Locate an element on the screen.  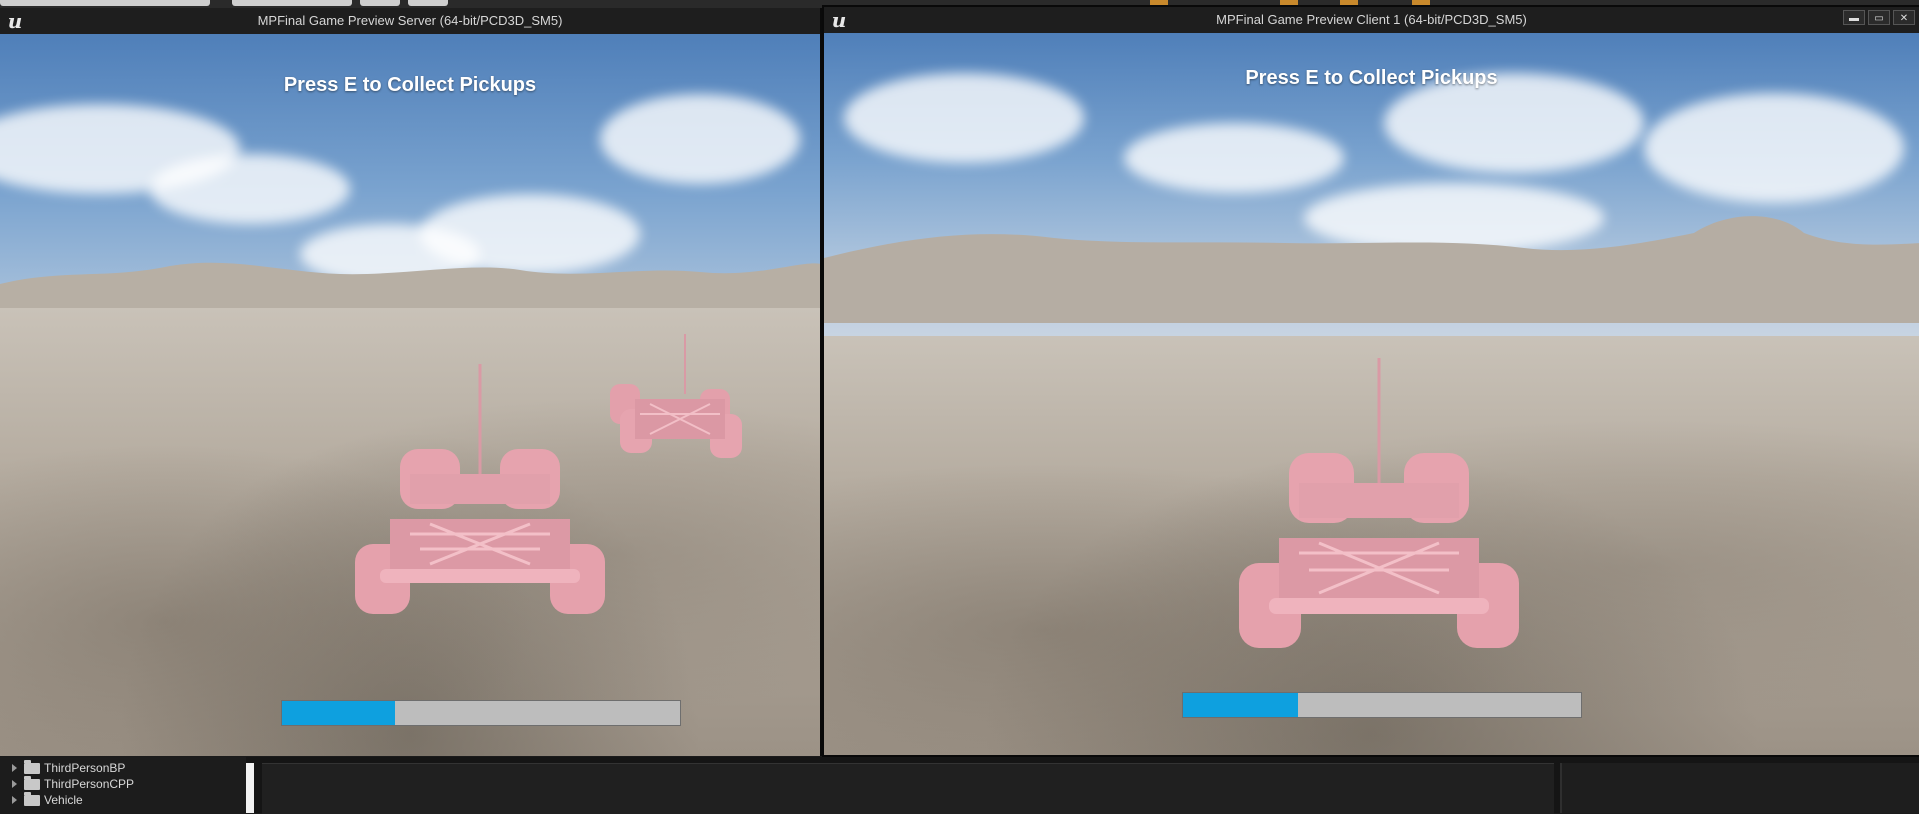
details-area is located at coordinates (1739, 788).